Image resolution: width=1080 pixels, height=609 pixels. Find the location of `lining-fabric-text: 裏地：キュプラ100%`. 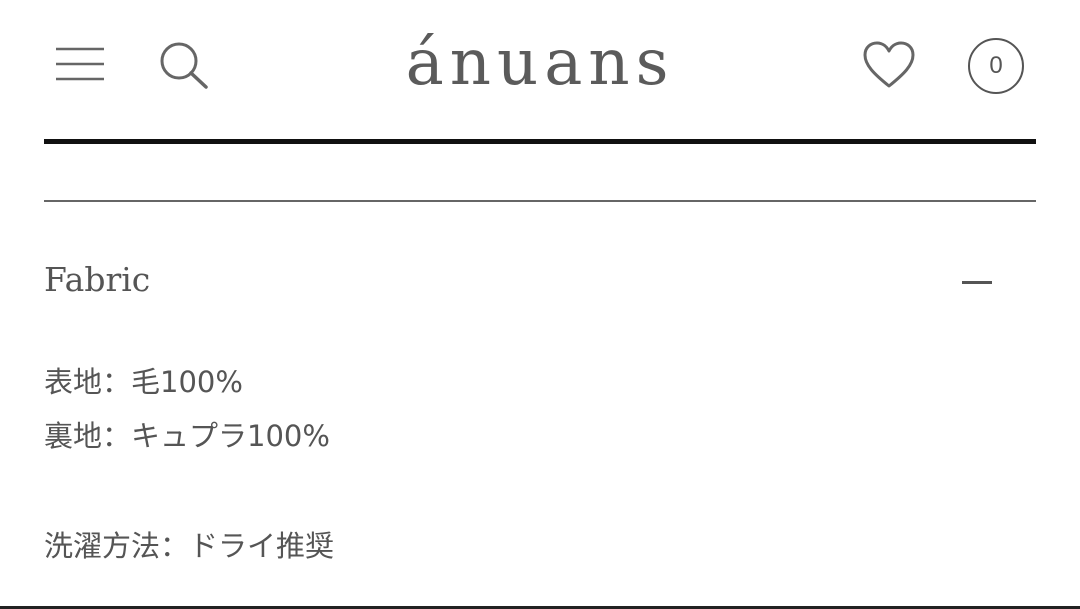

lining-fabric-text: 裏地：キュプラ100% is located at coordinates (187, 436).